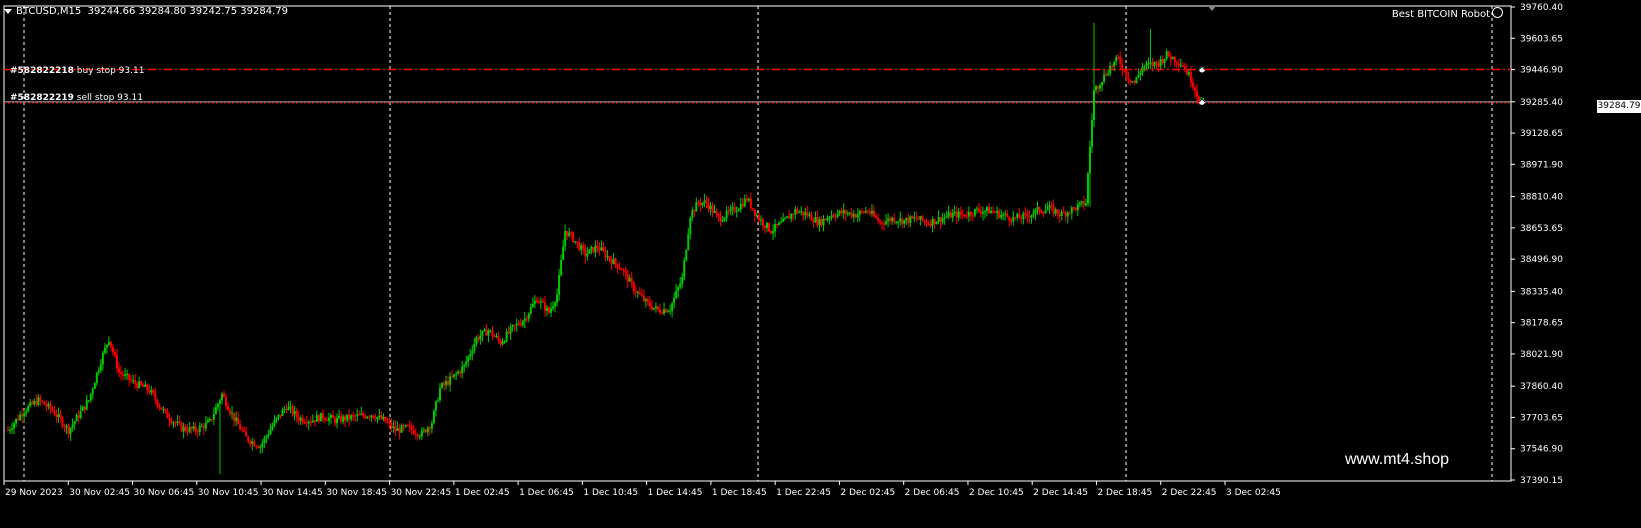 This screenshot has height=528, width=1641. Describe the element at coordinates (1447, 13) in the screenshot. I see `expert-advisor-label: Best BITCOIN Robot` at that location.